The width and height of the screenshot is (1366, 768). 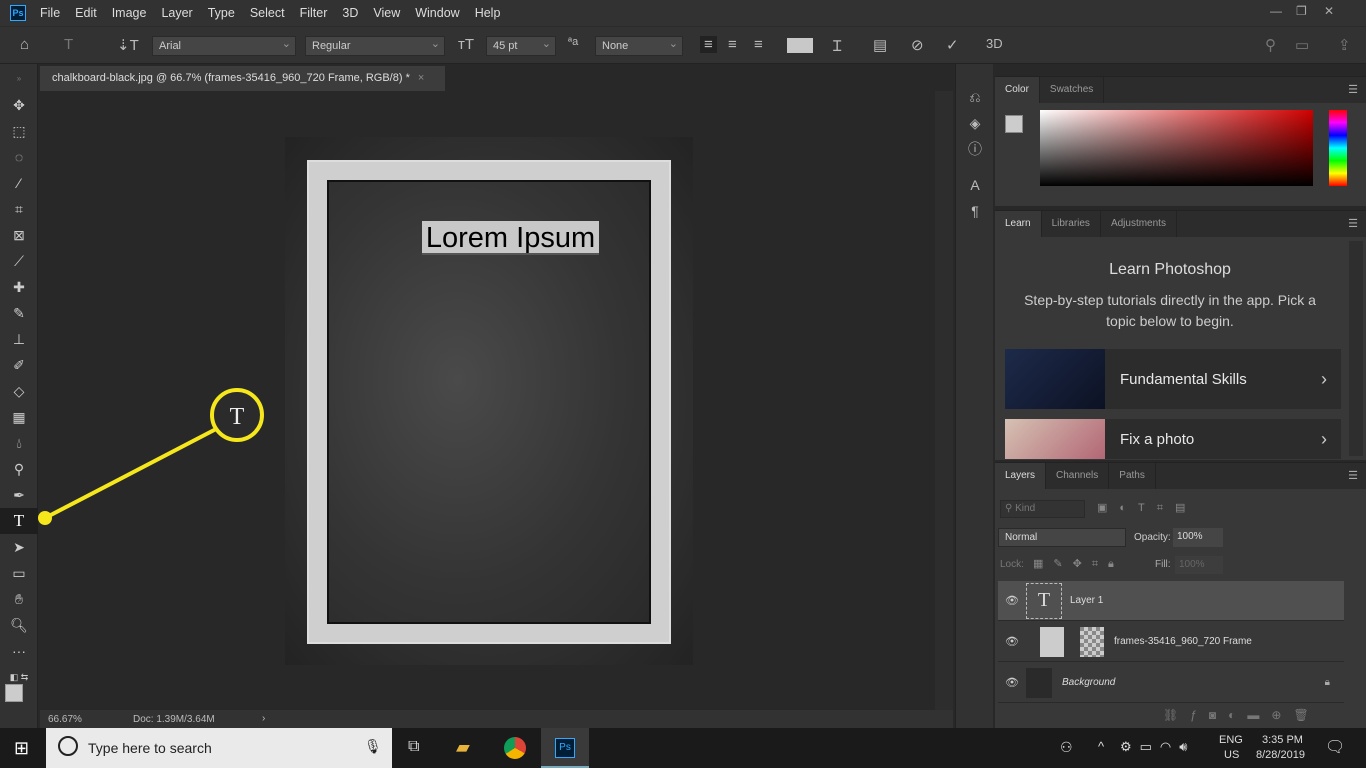 What do you see at coordinates (1329, 11) in the screenshot?
I see `close-button: ✕` at bounding box center [1329, 11].